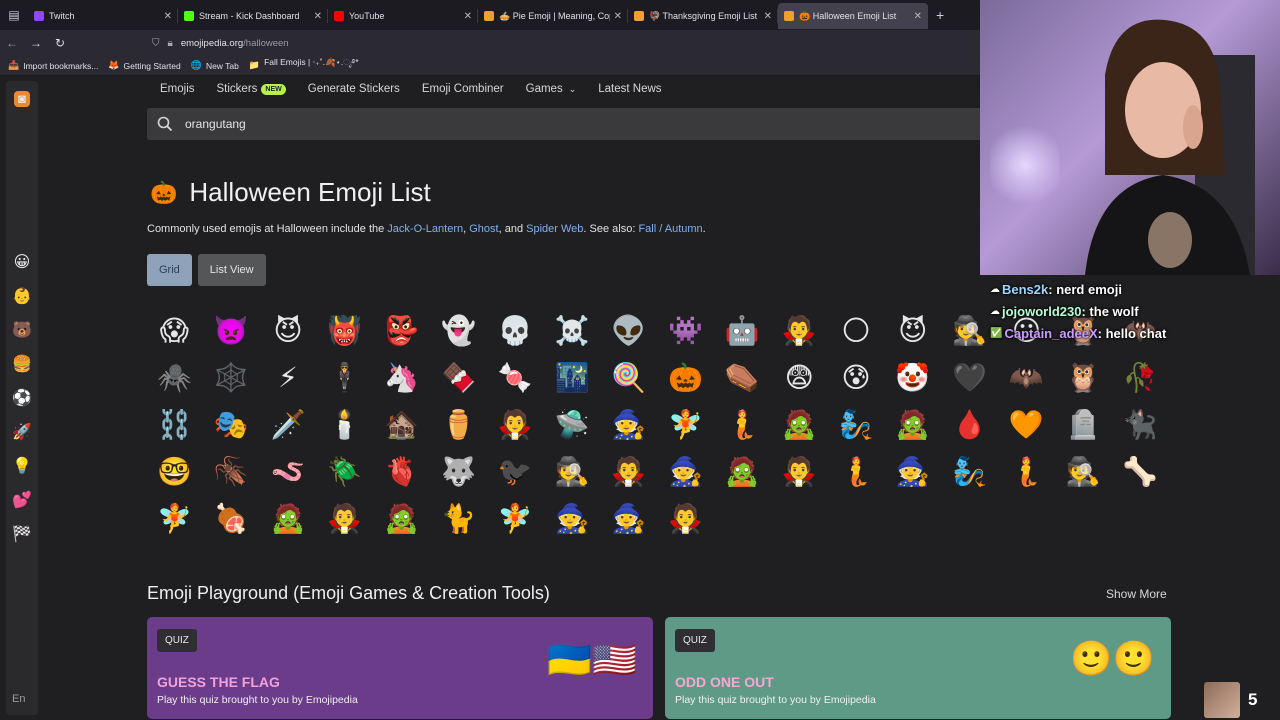 The image size is (1280, 720). Describe the element at coordinates (253, 16) in the screenshot. I see `browser-tab: Stream - Kick Dashboard ✕` at that location.